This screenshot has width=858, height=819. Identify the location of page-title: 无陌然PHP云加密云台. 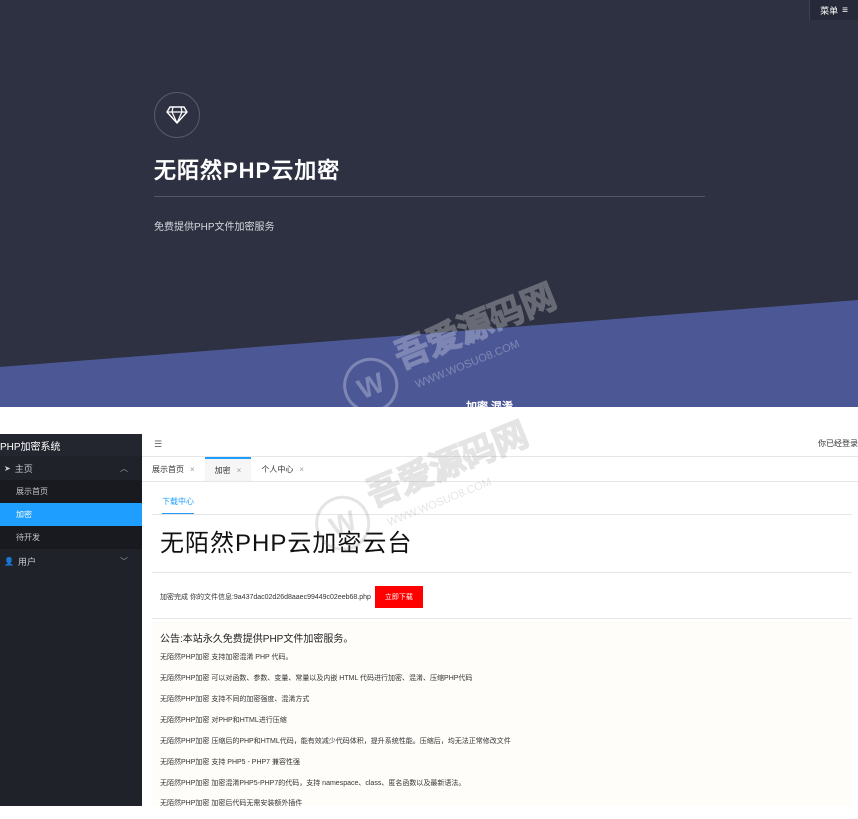
(286, 543).